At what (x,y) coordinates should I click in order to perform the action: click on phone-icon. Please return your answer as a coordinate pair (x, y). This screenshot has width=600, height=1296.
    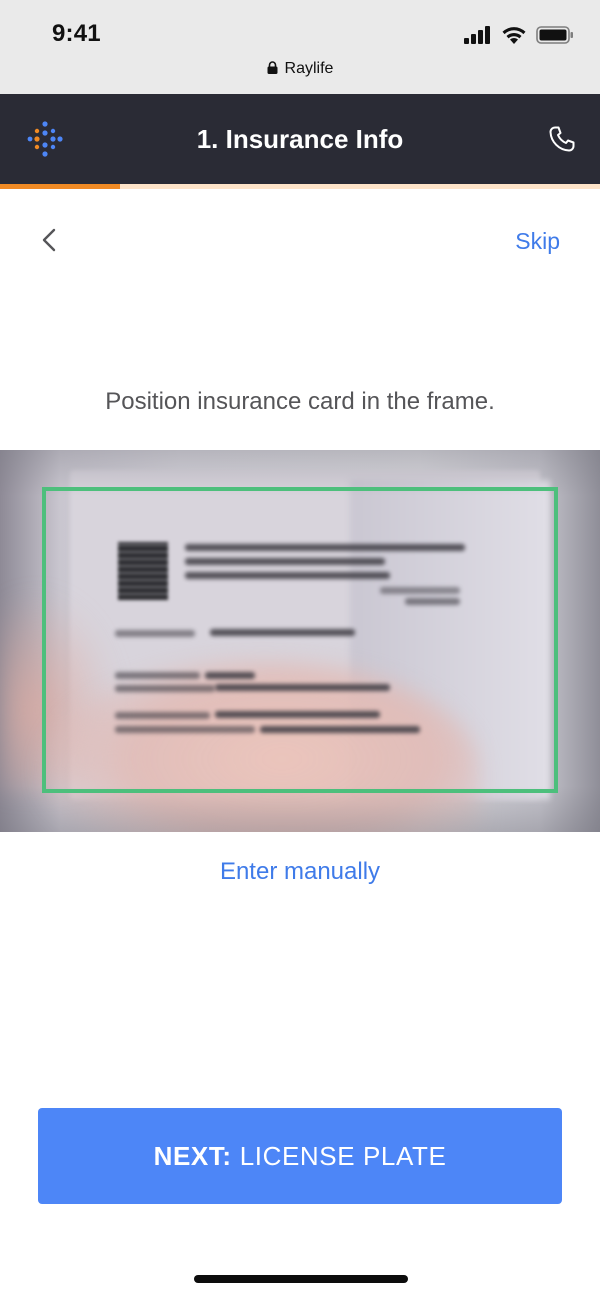
    Looking at the image, I should click on (562, 139).